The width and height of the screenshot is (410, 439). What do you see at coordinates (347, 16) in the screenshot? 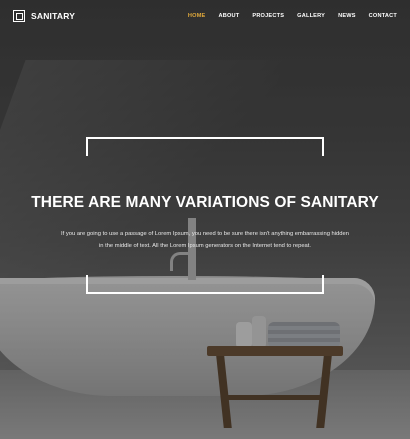
I see `nav-news: NEWS` at bounding box center [347, 16].